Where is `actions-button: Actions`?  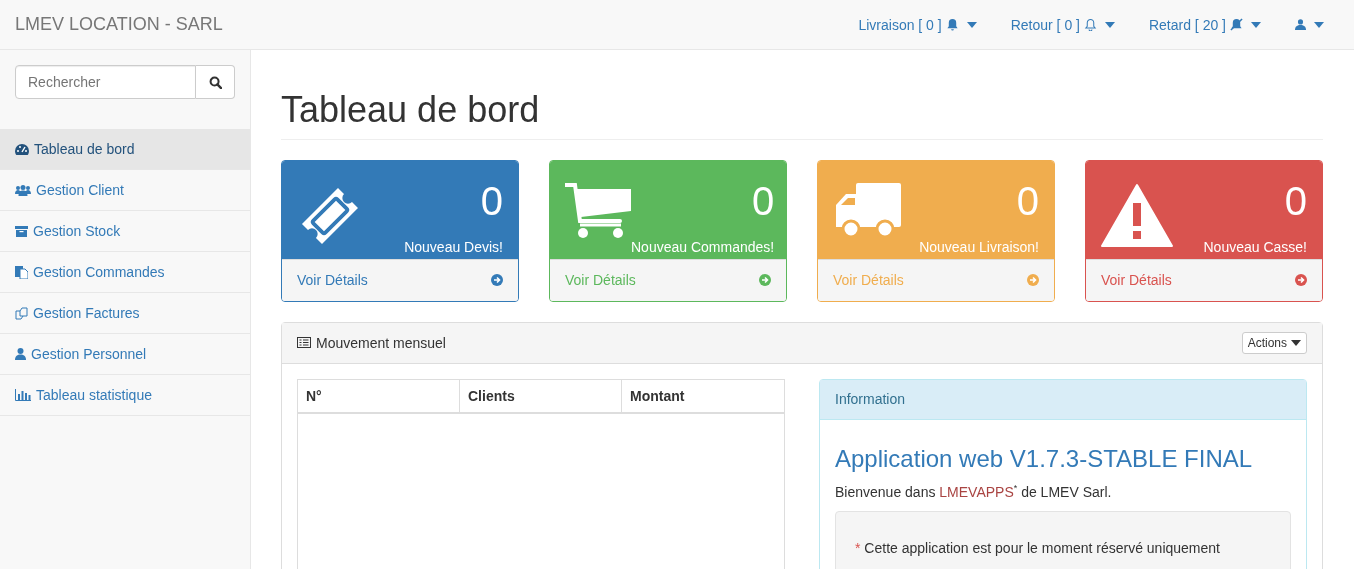 actions-button: Actions is located at coordinates (1274, 342).